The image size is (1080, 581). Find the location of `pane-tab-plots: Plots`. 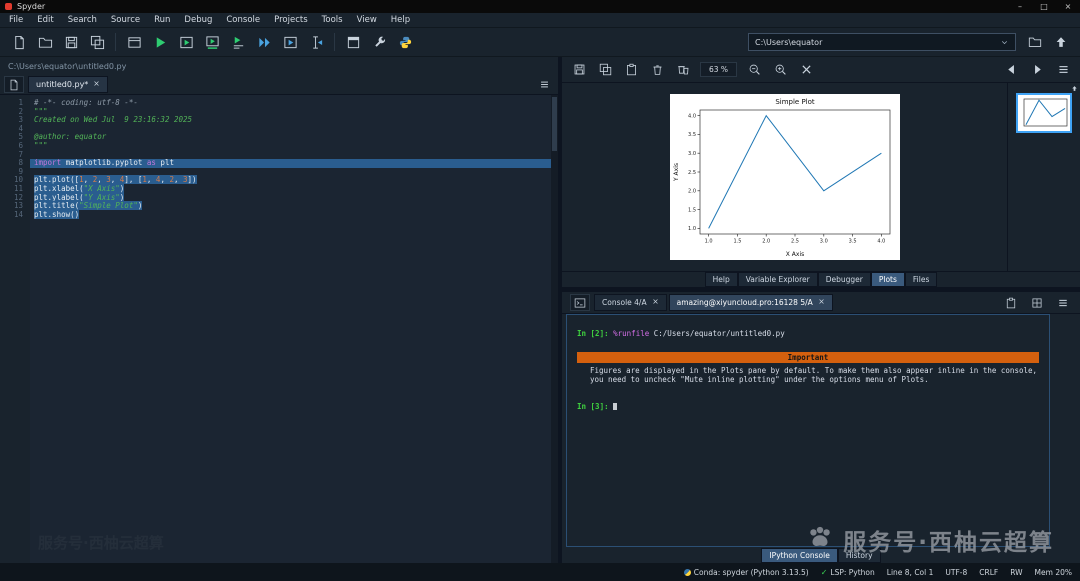

pane-tab-plots: Plots is located at coordinates (887, 279).